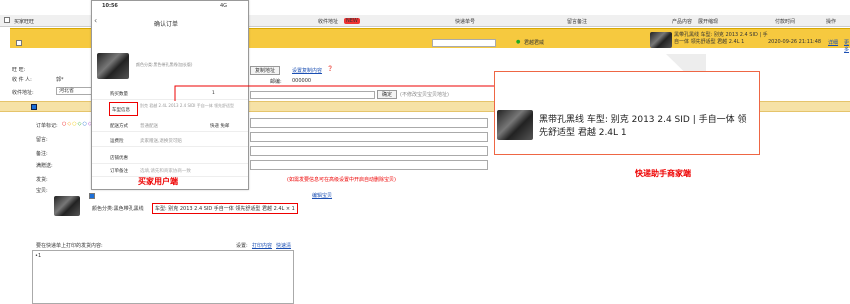  What do you see at coordinates (663, 173) in the screenshot?
I see `merchant-caption: 快递助手商家端` at bounding box center [663, 173].